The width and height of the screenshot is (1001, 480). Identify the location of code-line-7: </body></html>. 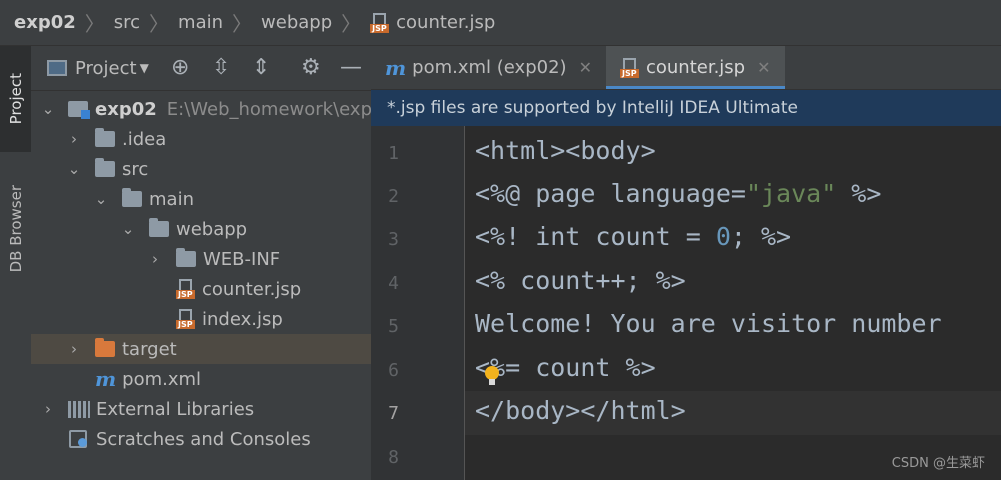
(580, 410).